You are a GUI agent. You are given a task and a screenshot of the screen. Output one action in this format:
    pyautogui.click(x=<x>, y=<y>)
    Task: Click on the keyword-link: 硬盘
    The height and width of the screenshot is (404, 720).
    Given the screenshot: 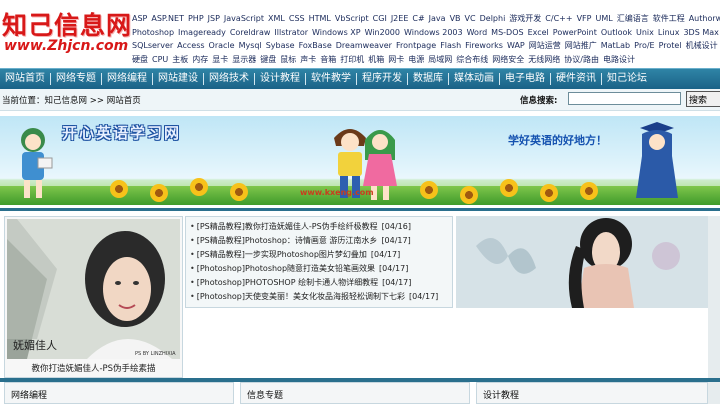 What is the action you would take?
    pyautogui.click(x=140, y=59)
    